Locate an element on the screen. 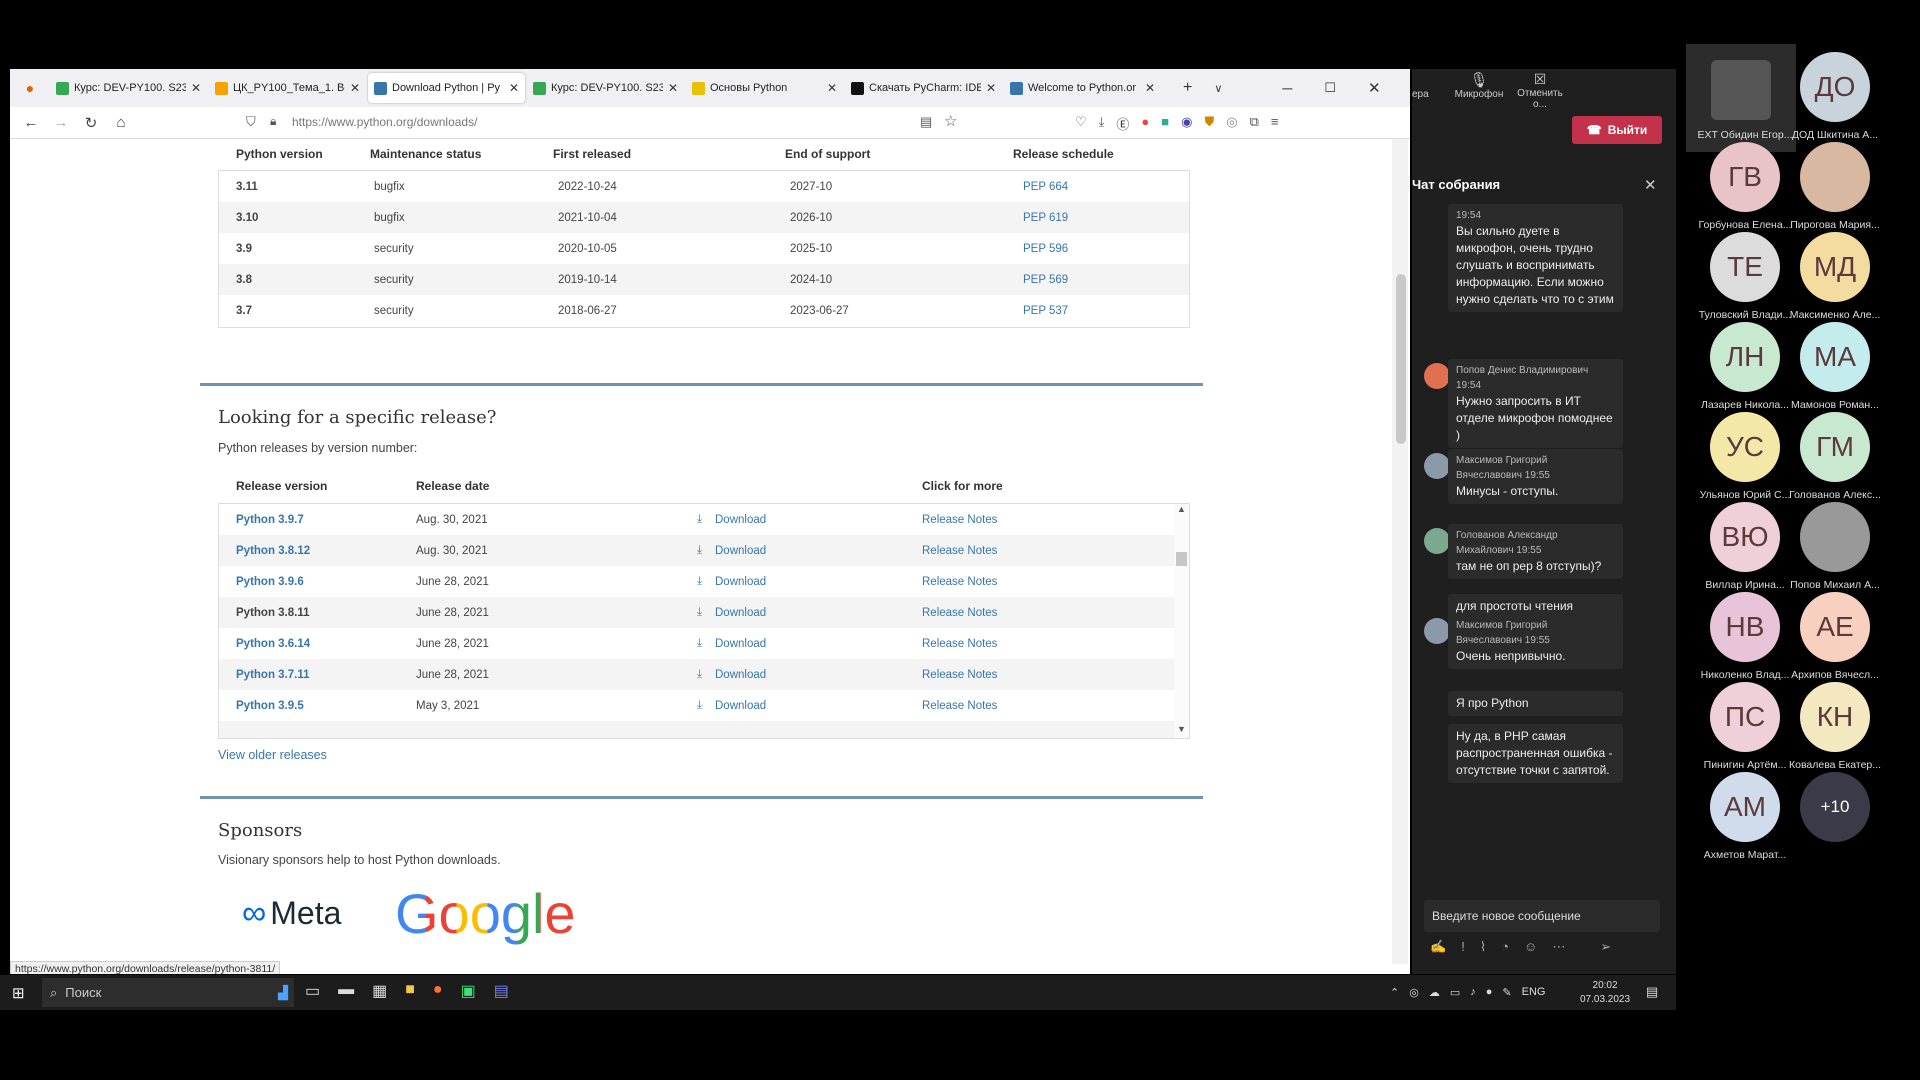 Image resolution: width=1920 pixels, height=1080 pixels. send-icon: ➢ is located at coordinates (1605, 947).